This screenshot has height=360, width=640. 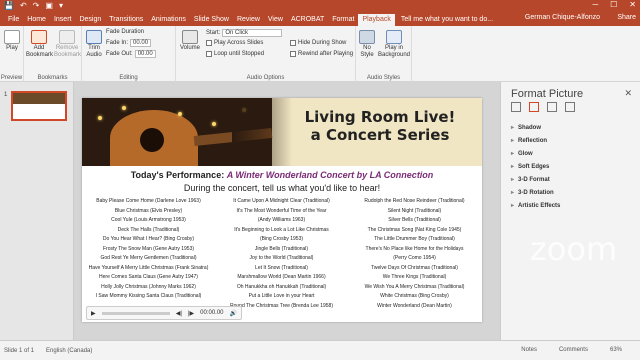 What do you see at coordinates (135, 313) in the screenshot?
I see `player-timeline` at bounding box center [135, 313].